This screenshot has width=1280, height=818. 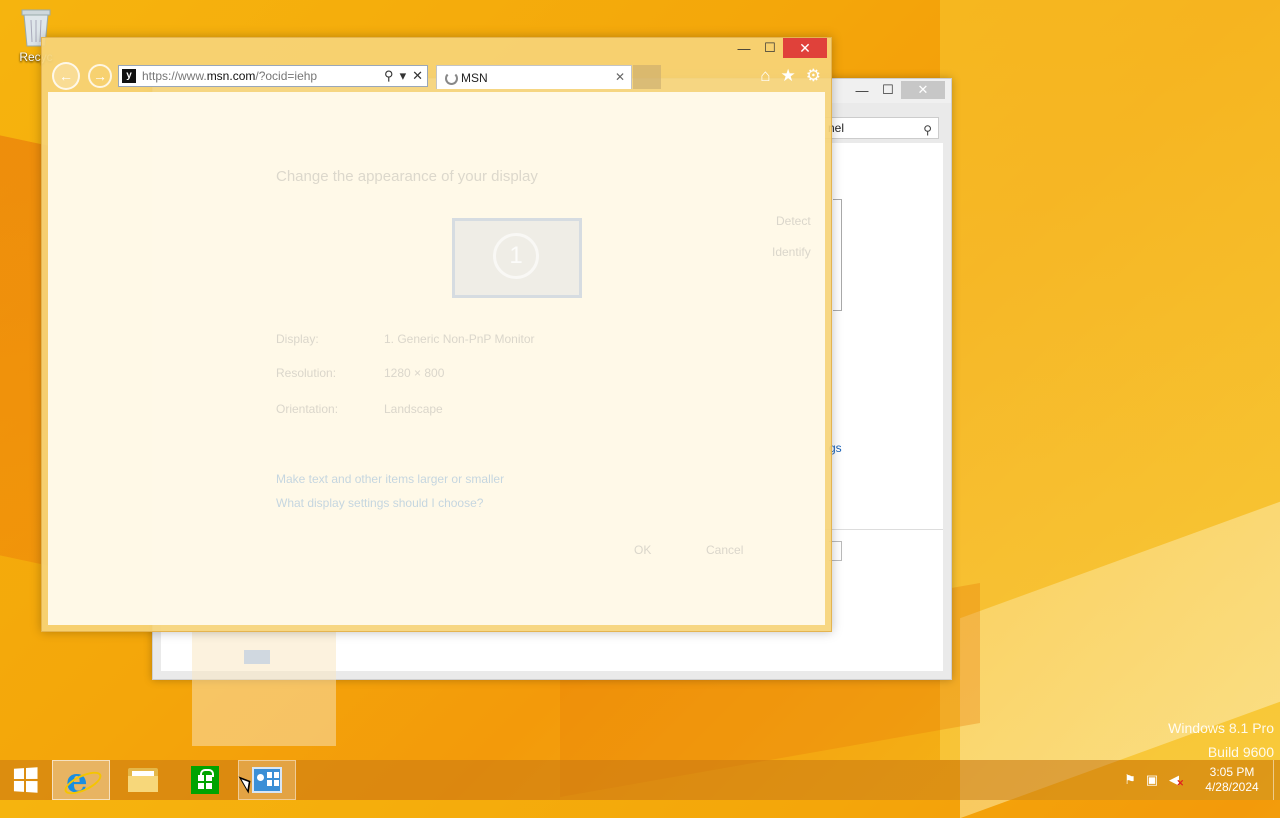 What do you see at coordinates (1276, 780) in the screenshot?
I see `show-desktop-button` at bounding box center [1276, 780].